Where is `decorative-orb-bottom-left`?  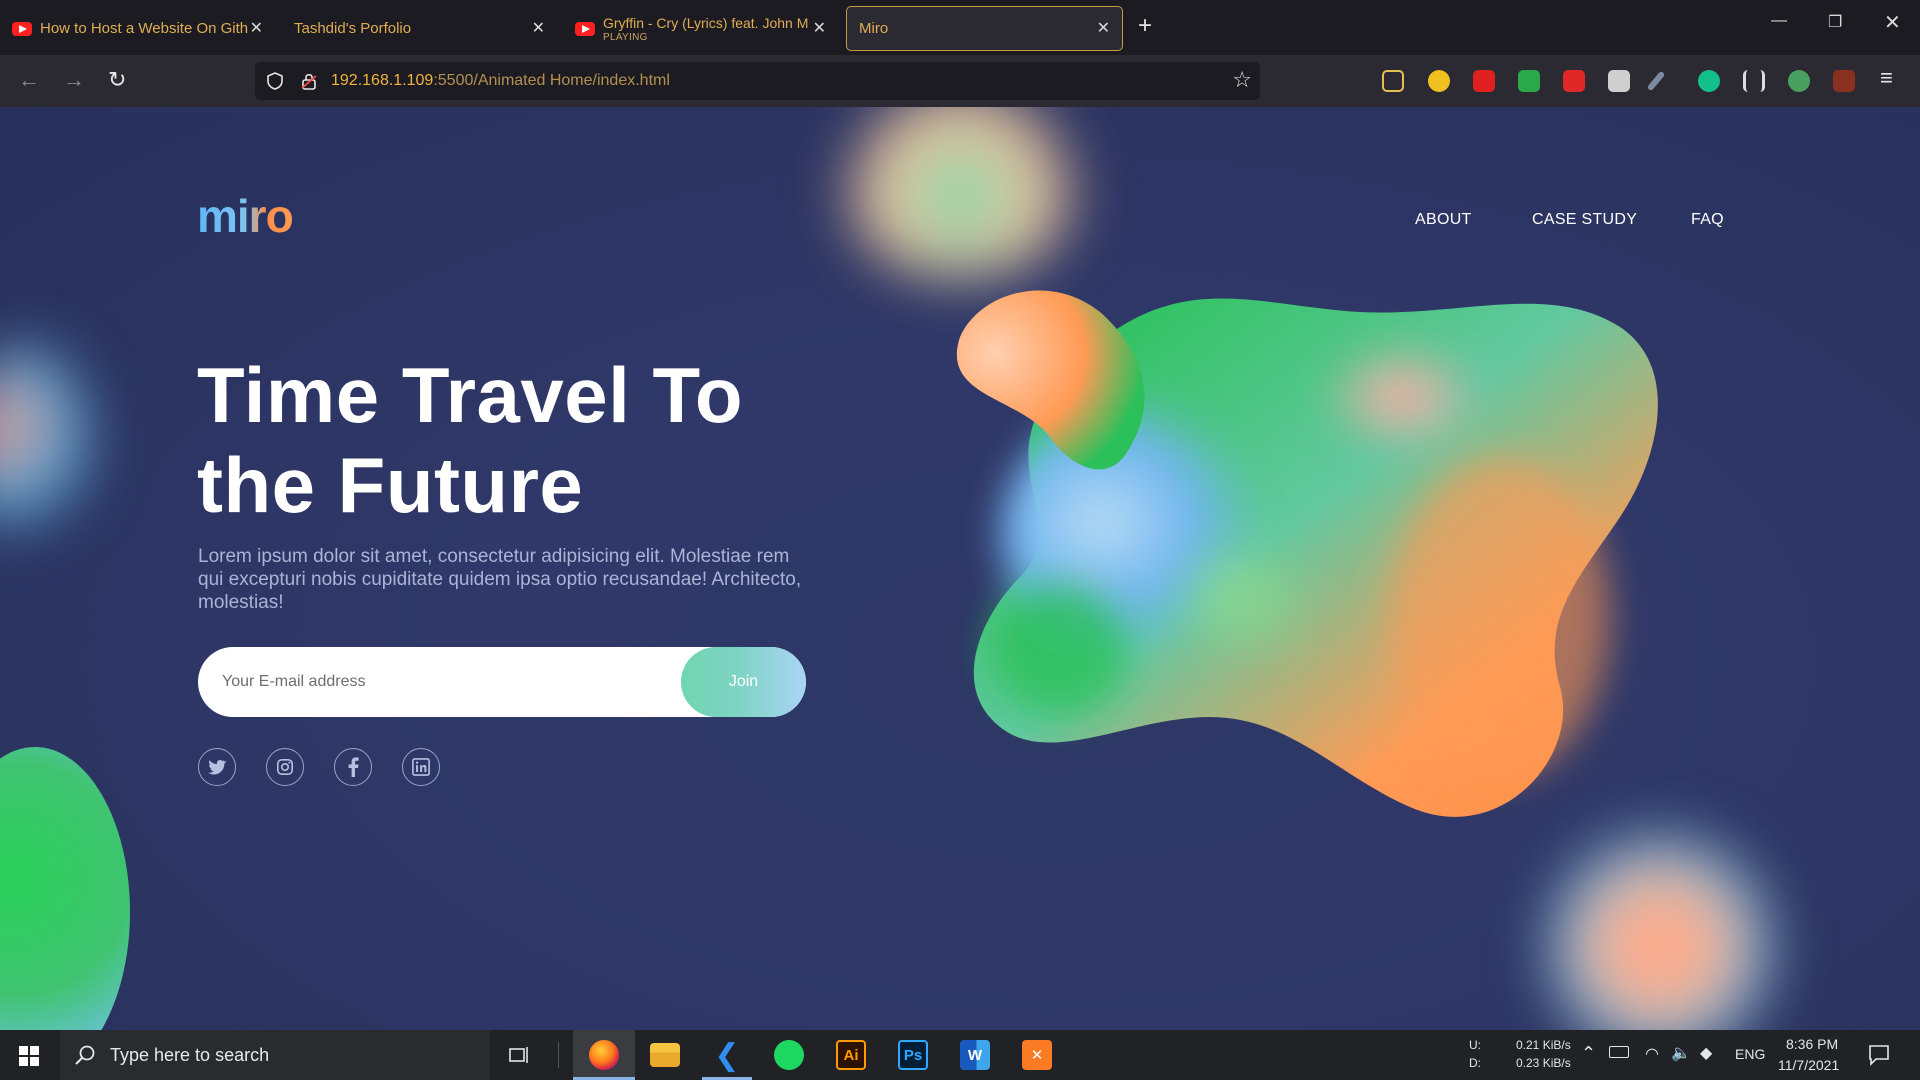
decorative-orb-bottom-left is located at coordinates (65, 888).